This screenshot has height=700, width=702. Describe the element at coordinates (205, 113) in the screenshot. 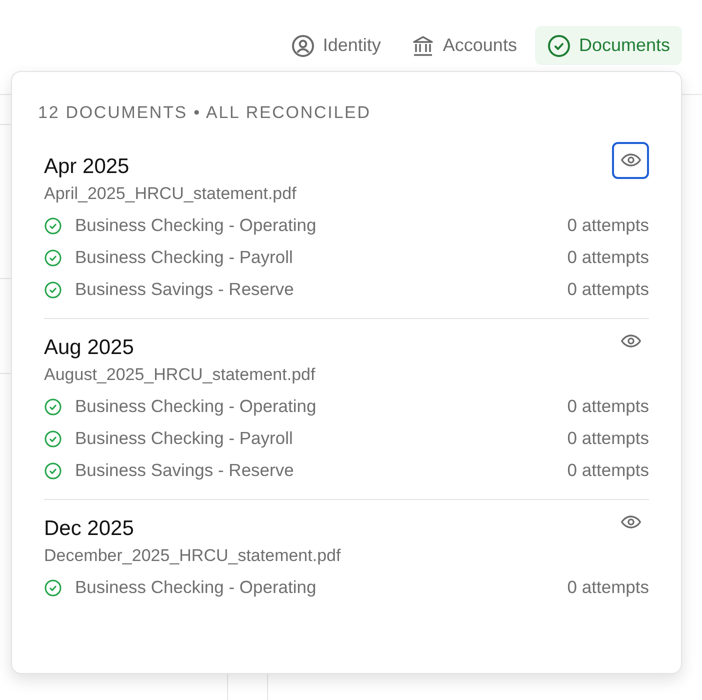

I see `documents-summary: 12 DOCUMENTS • ALL RECONCILED` at that location.